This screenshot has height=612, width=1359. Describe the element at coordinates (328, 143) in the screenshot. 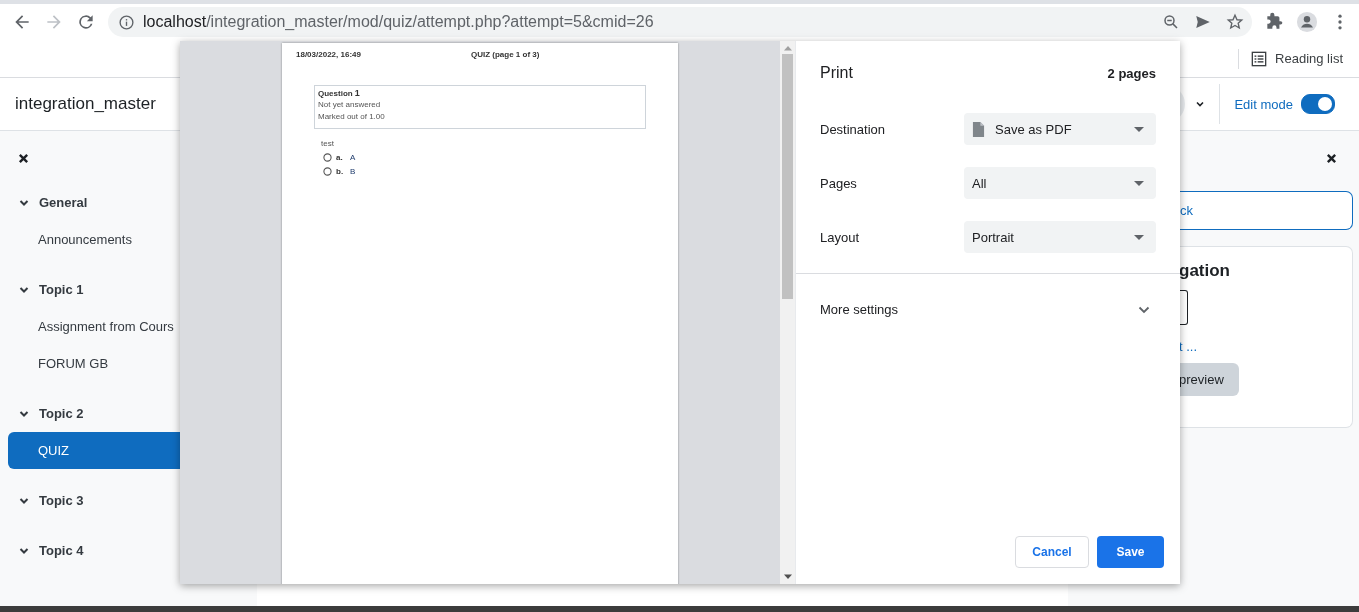

I see `question-text: test` at that location.